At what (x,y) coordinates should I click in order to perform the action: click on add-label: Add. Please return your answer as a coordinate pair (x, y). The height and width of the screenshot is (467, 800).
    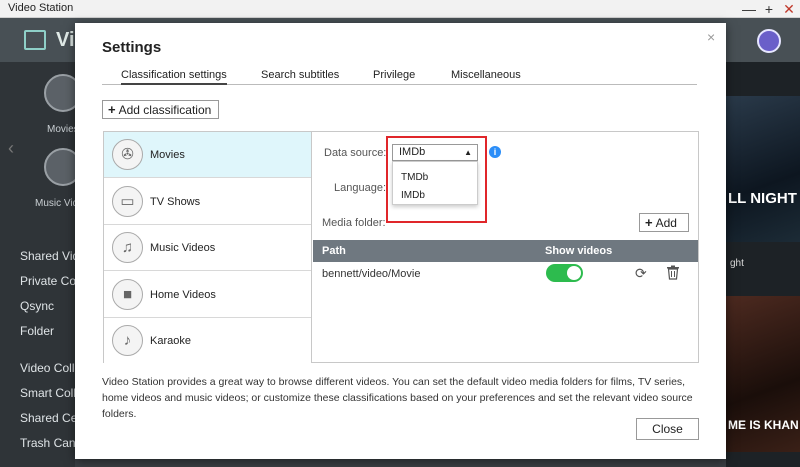
    Looking at the image, I should click on (666, 223).